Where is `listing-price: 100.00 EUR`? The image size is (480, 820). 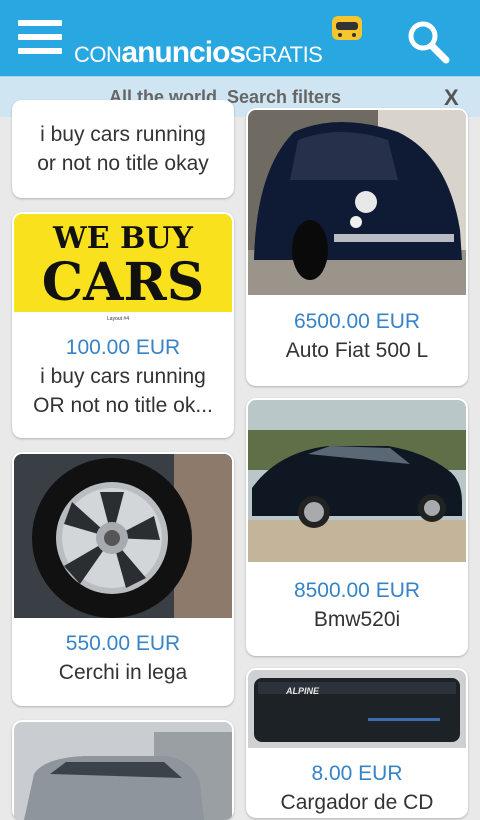 listing-price: 100.00 EUR is located at coordinates (123, 347).